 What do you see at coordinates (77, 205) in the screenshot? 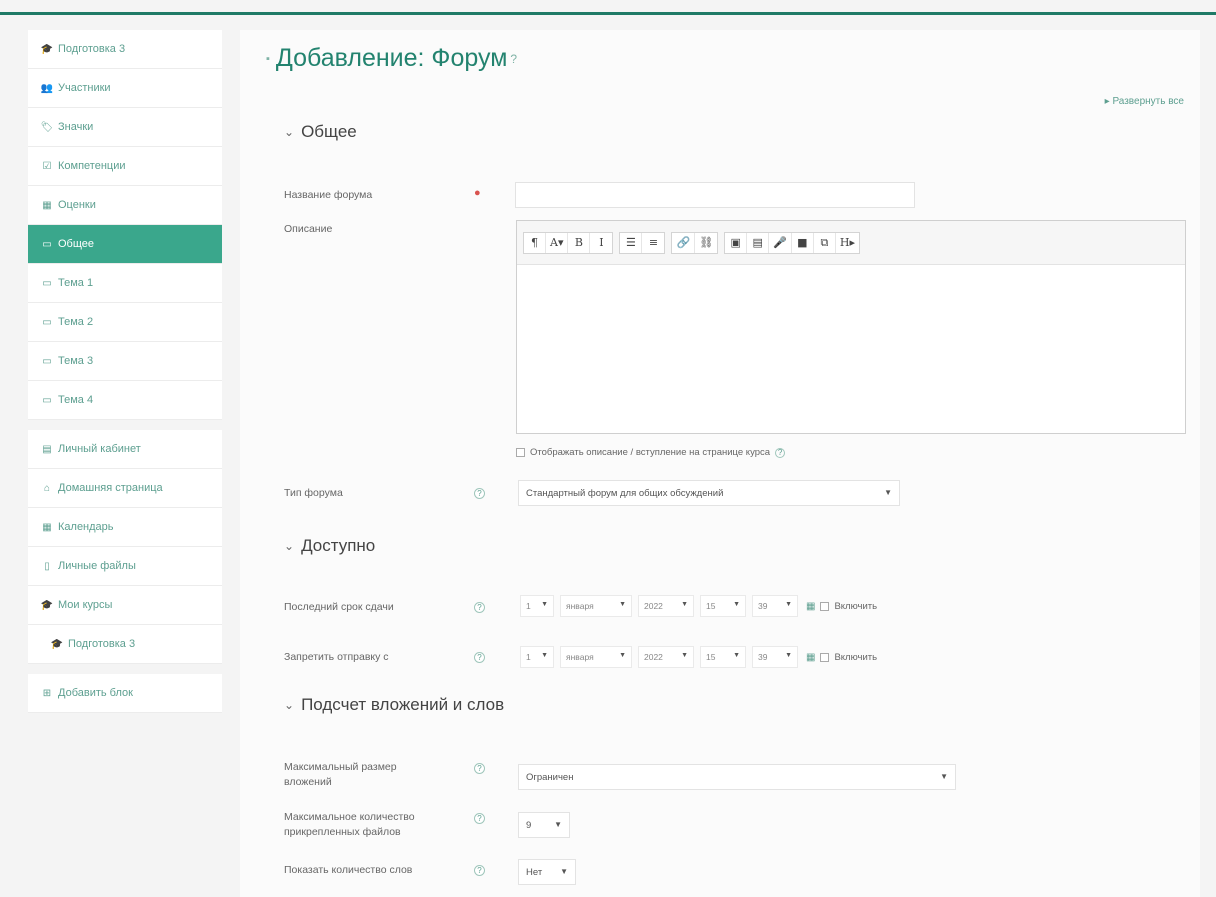
I see `sidebar-item-label: Оценки` at bounding box center [77, 205].